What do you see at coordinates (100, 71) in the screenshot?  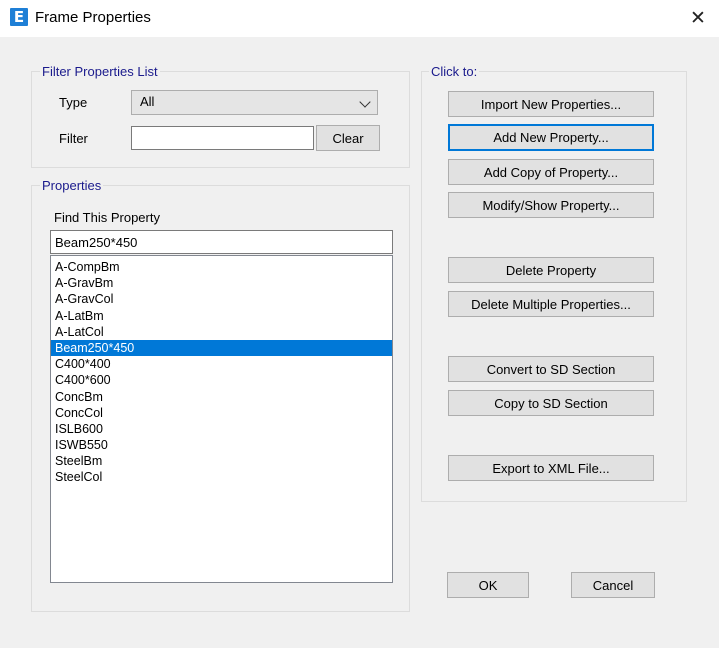 I see `filter-properties-legend: Filter Properties List` at bounding box center [100, 71].